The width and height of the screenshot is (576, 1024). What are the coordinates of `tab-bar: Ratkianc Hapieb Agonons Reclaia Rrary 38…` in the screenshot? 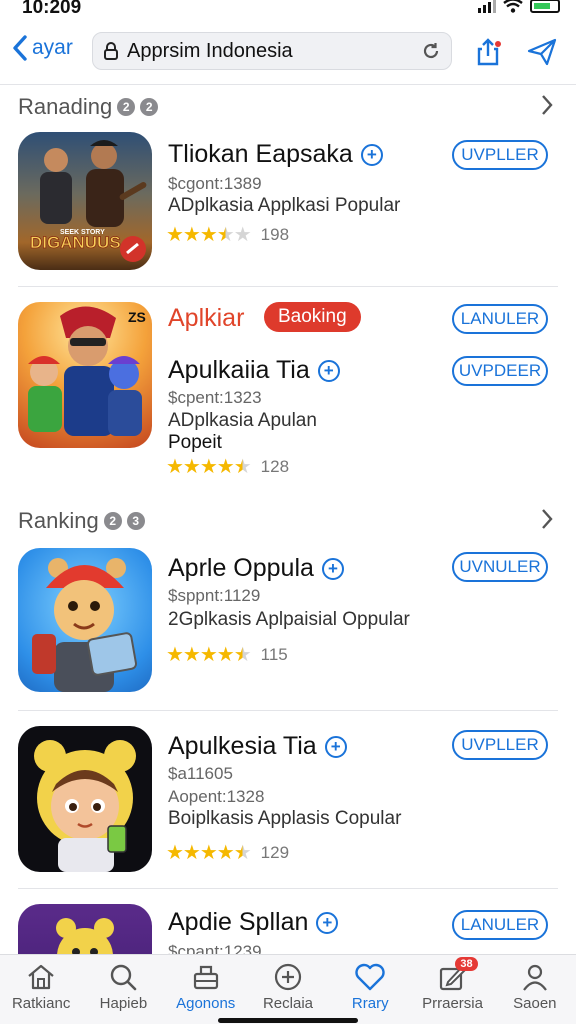 It's located at (288, 989).